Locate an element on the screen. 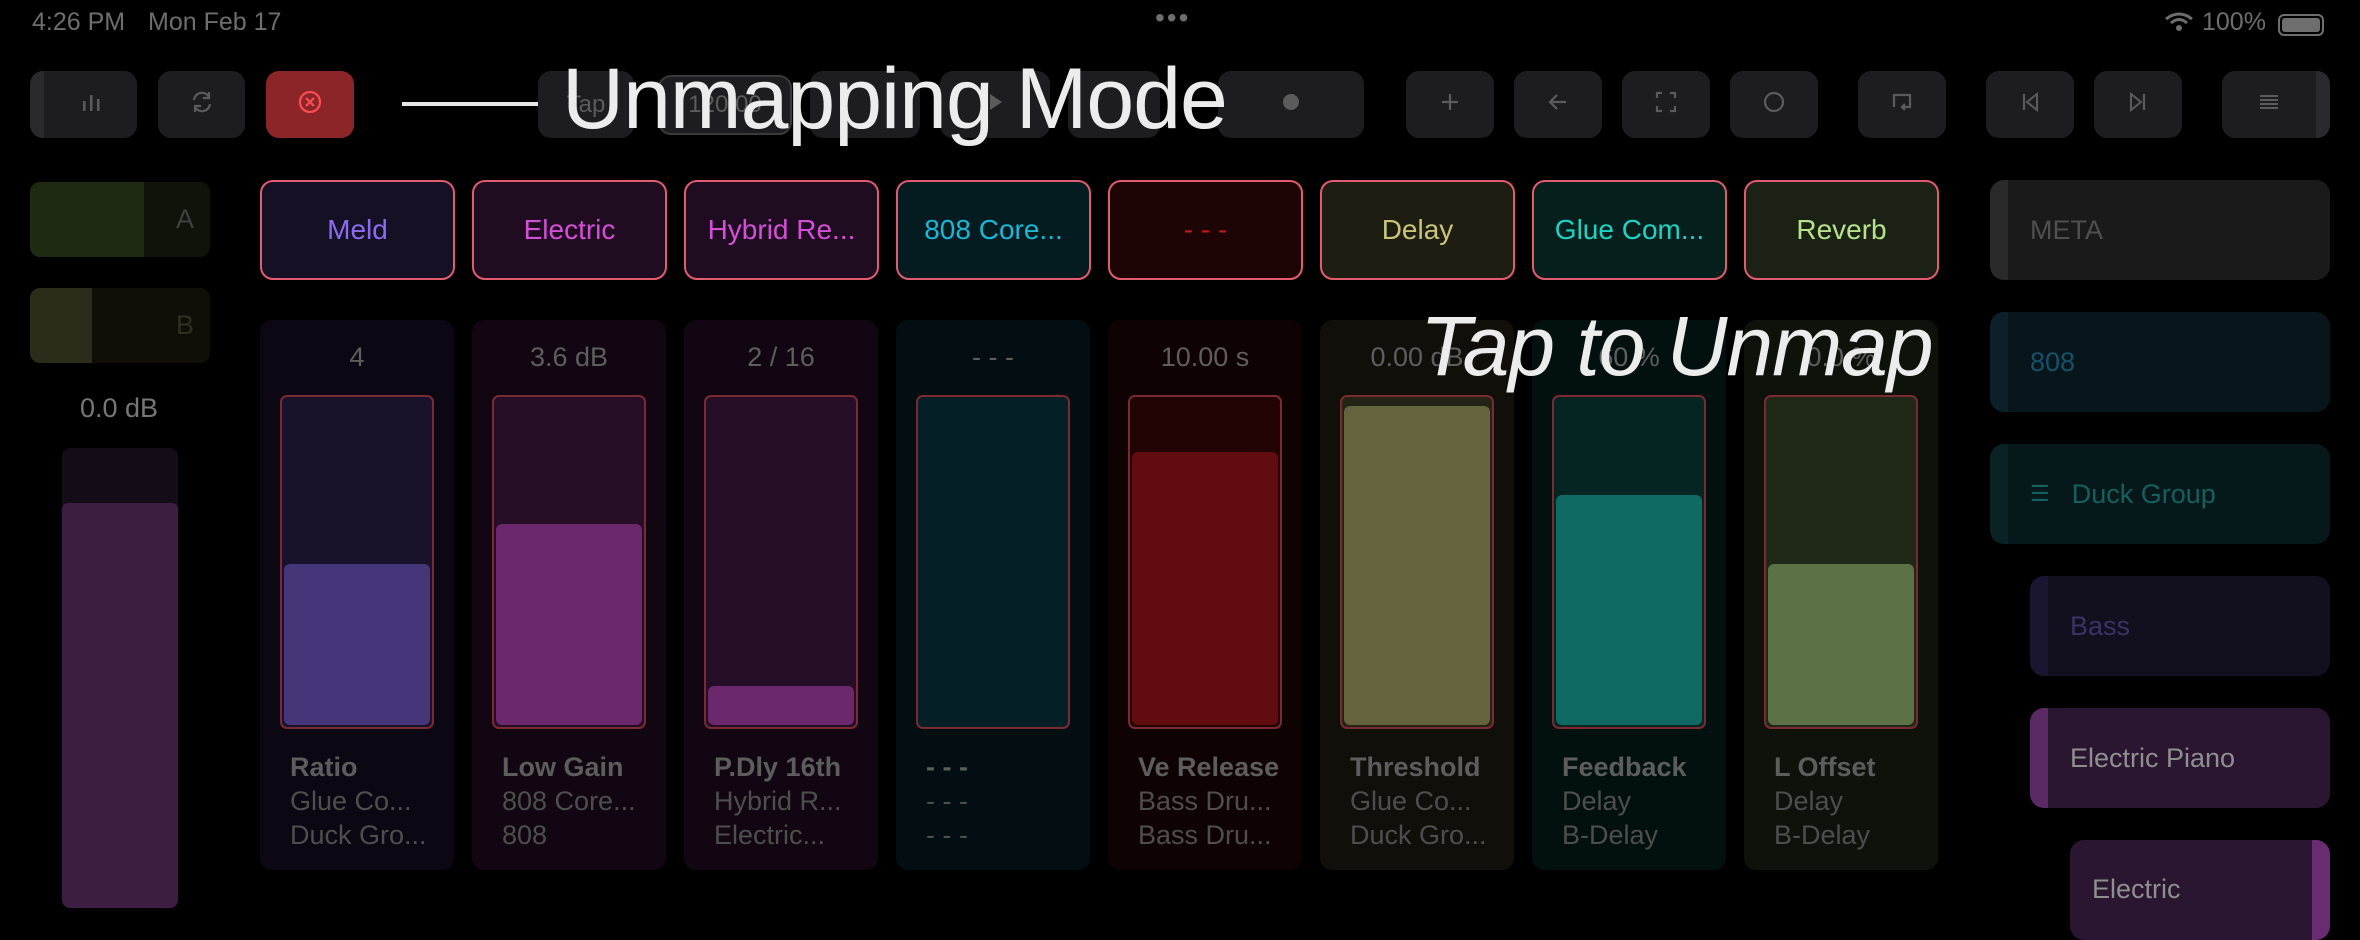 The height and width of the screenshot is (940, 2360). parameter-strip: 3.6 dB Low Gain 808 Core... 808 is located at coordinates (569, 595).